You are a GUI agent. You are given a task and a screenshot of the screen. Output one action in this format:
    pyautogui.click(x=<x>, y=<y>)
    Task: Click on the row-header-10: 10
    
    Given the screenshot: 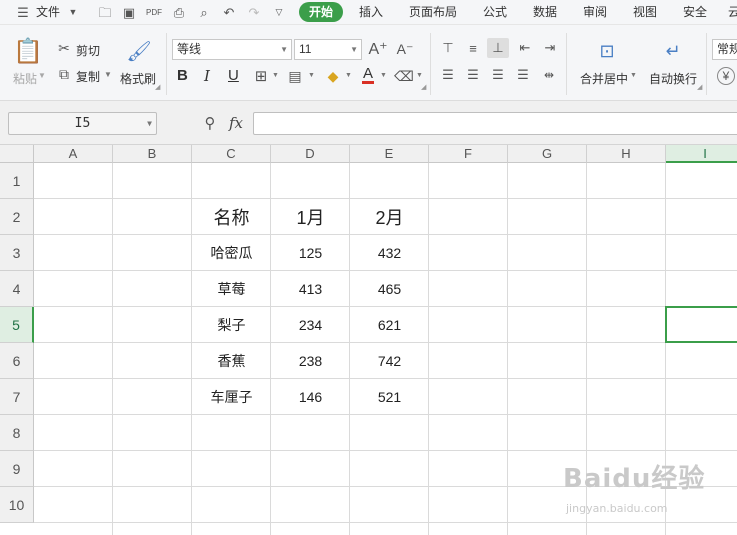 What is the action you would take?
    pyautogui.click(x=17, y=505)
    